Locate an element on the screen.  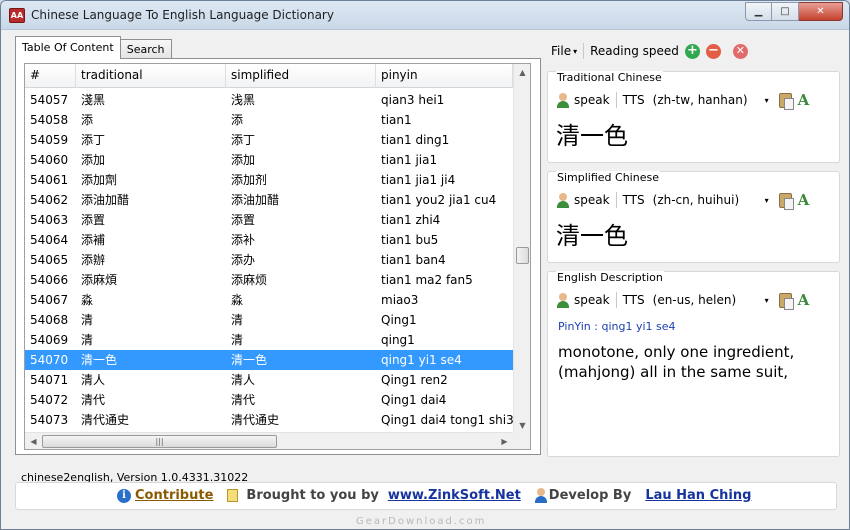
row-pinyin: tian1 jia1 is located at coordinates (409, 160).